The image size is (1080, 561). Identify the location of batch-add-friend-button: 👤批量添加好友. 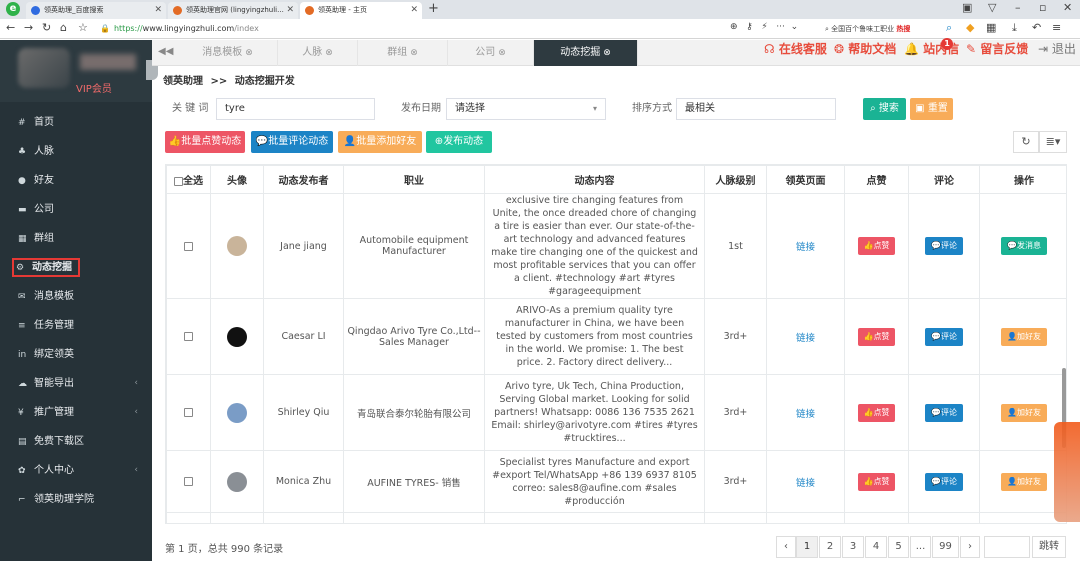
(380, 142).